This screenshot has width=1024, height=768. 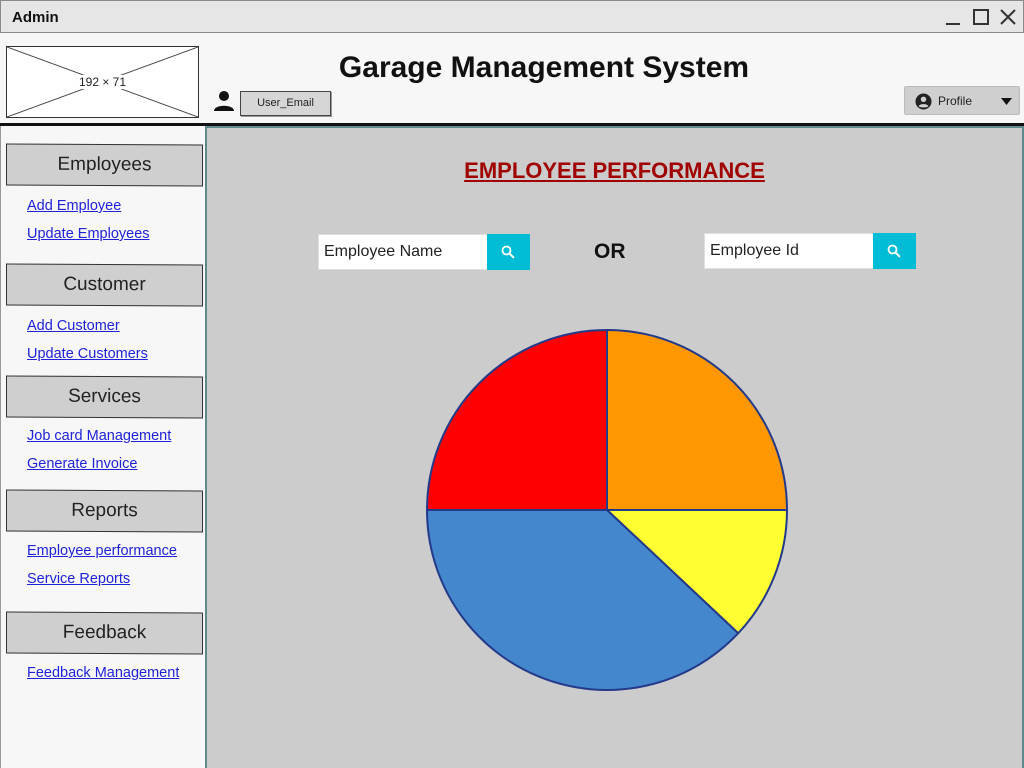 I want to click on sidebar-link-update-employees: Update Employees, so click(x=88, y=234).